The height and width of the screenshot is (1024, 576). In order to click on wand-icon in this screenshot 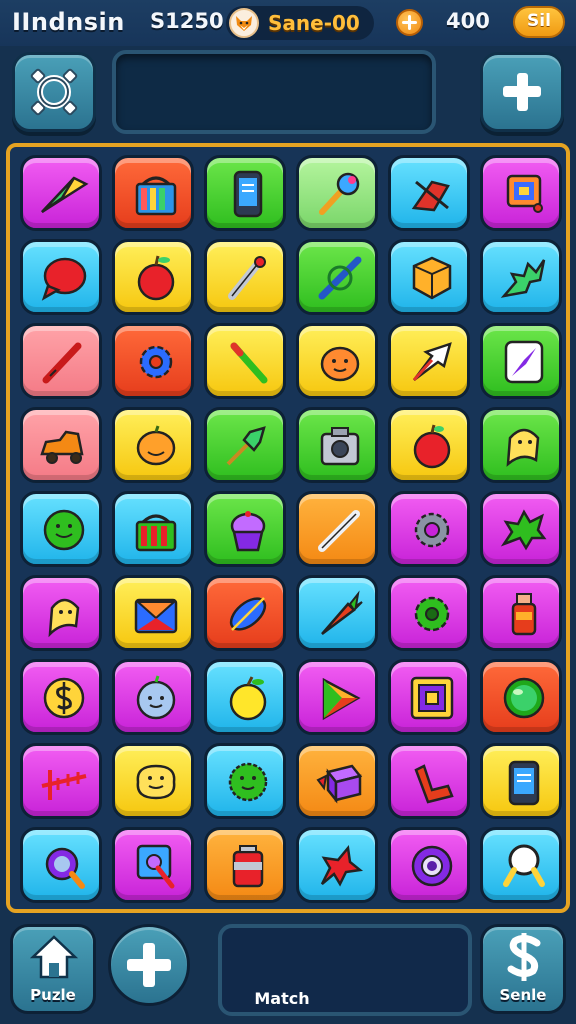, I will do `click(339, 193)`.